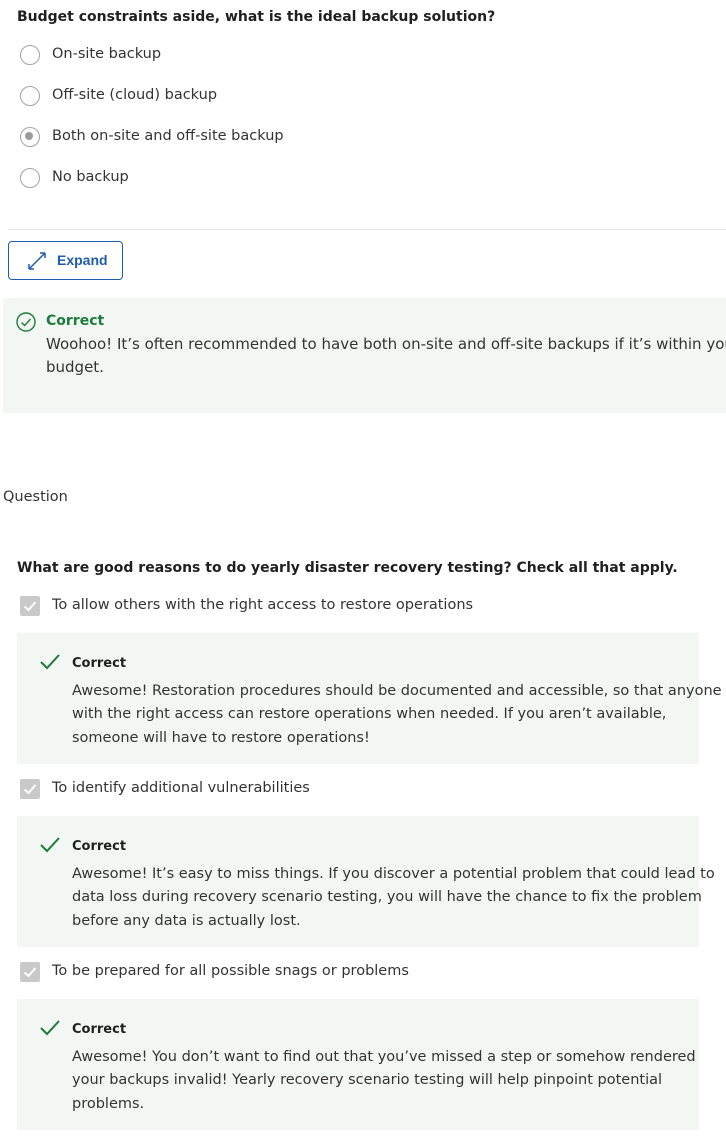 This screenshot has height=1141, width=726. I want to click on radio-option-both: Both on-site and off-site backup, so click(170, 137).